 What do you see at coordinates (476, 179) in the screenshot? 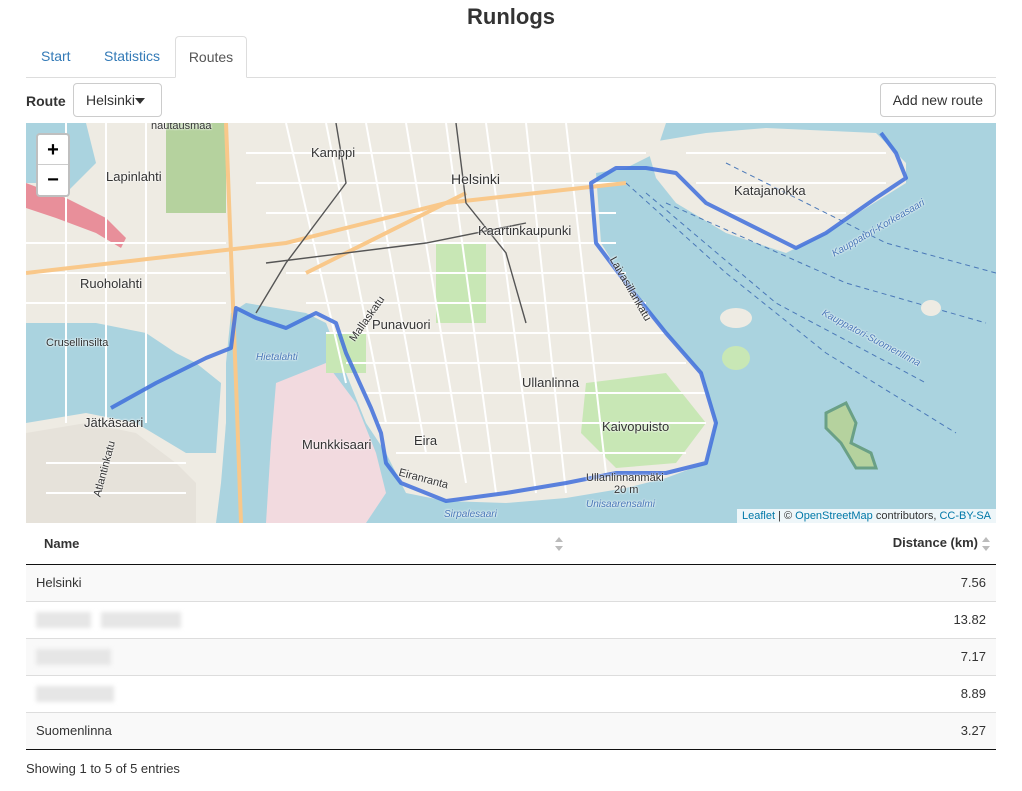
I see `map-label-helsinki: Helsinki` at bounding box center [476, 179].